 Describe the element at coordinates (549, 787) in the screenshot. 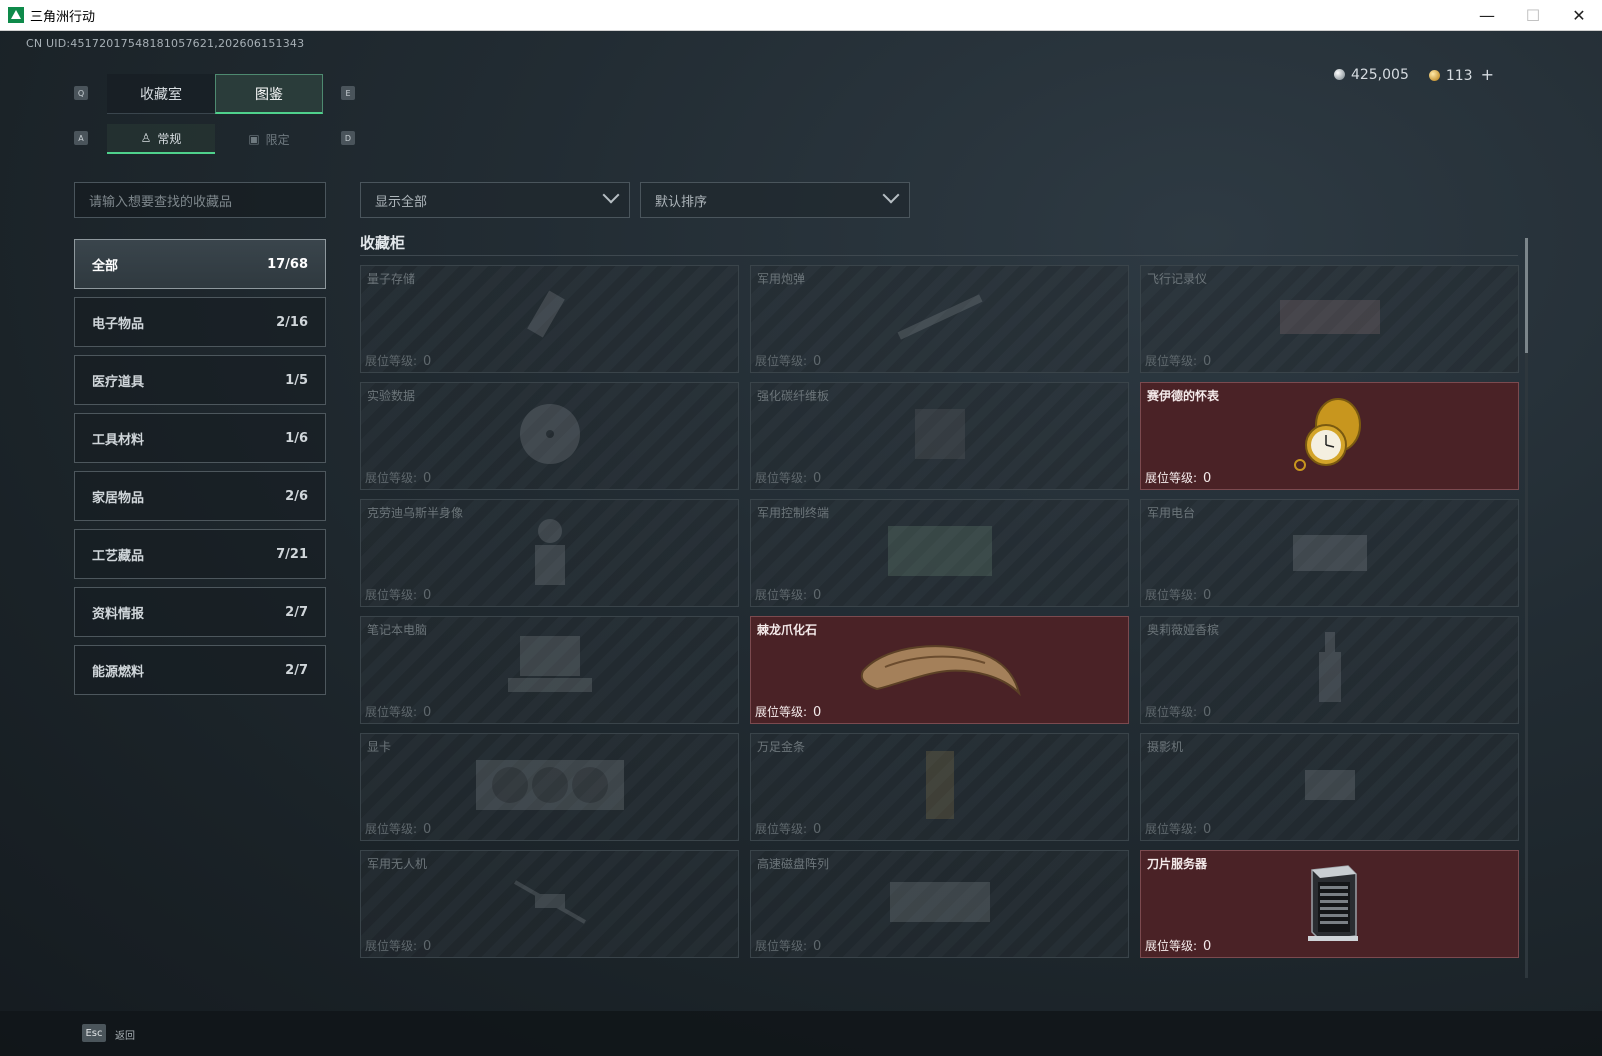

I see `collection-card: 显卡 展位等级: 0` at that location.